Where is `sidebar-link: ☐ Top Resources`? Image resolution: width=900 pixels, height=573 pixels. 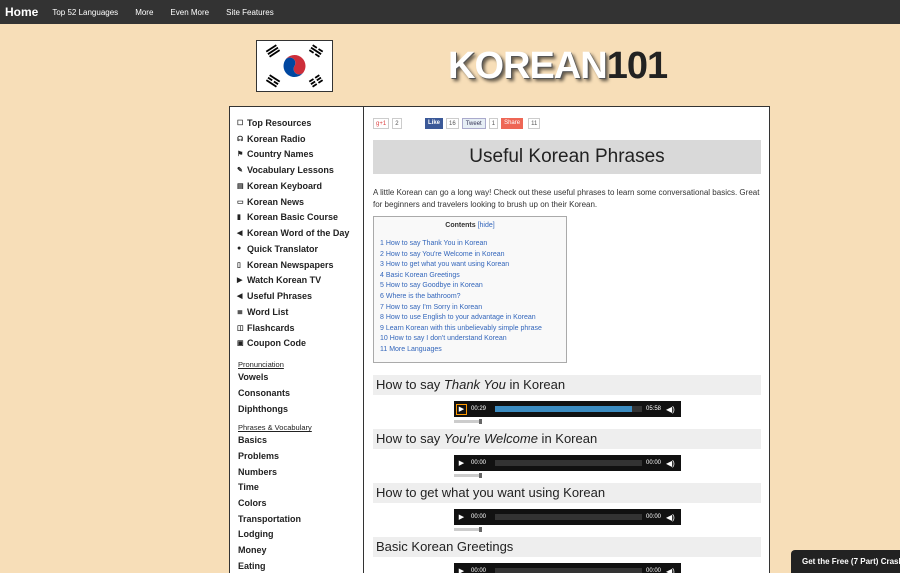 sidebar-link: ☐ Top Resources is located at coordinates (300, 123).